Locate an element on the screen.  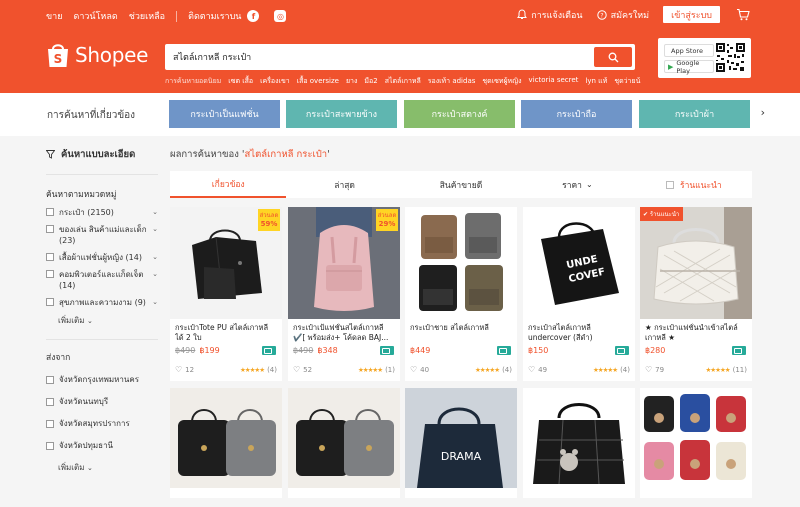
category-item: กระเป๋า (2150) ⌄ is located at coordinates (102, 212).